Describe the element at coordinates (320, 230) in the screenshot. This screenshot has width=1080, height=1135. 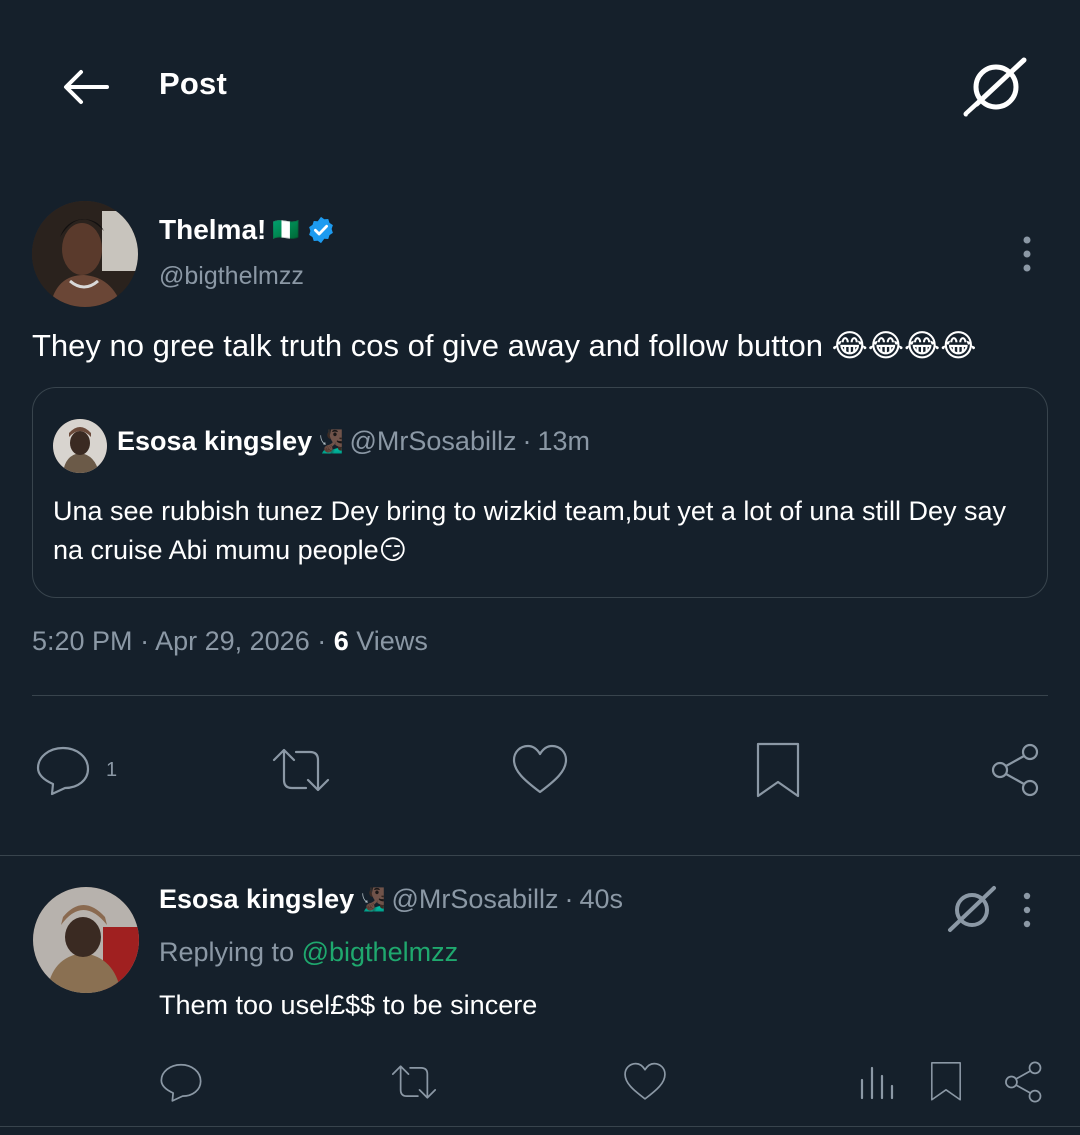
I see `verified-badge-icon` at that location.